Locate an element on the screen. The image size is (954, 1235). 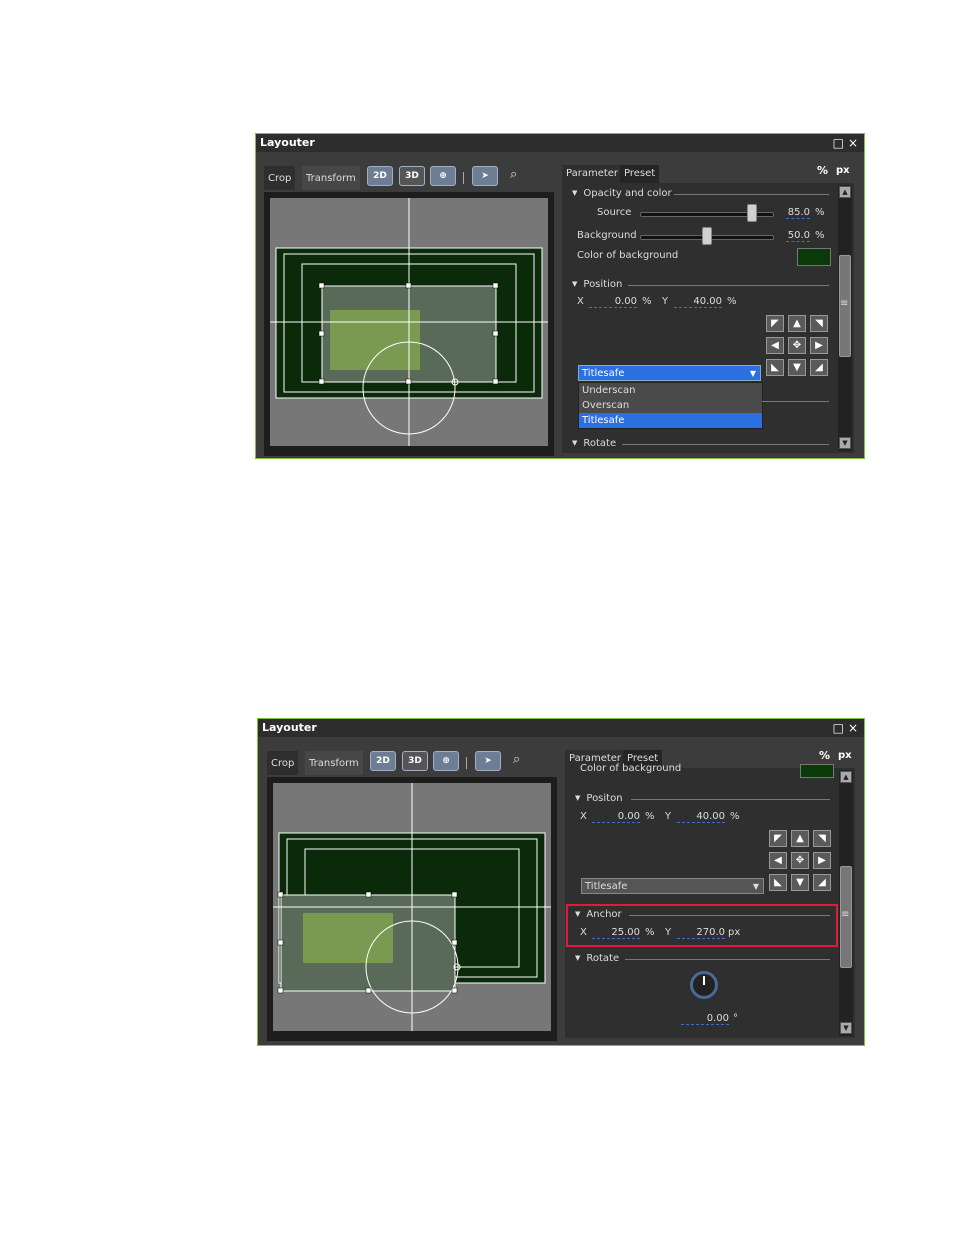
preview-area is located at coordinates (409, 324).